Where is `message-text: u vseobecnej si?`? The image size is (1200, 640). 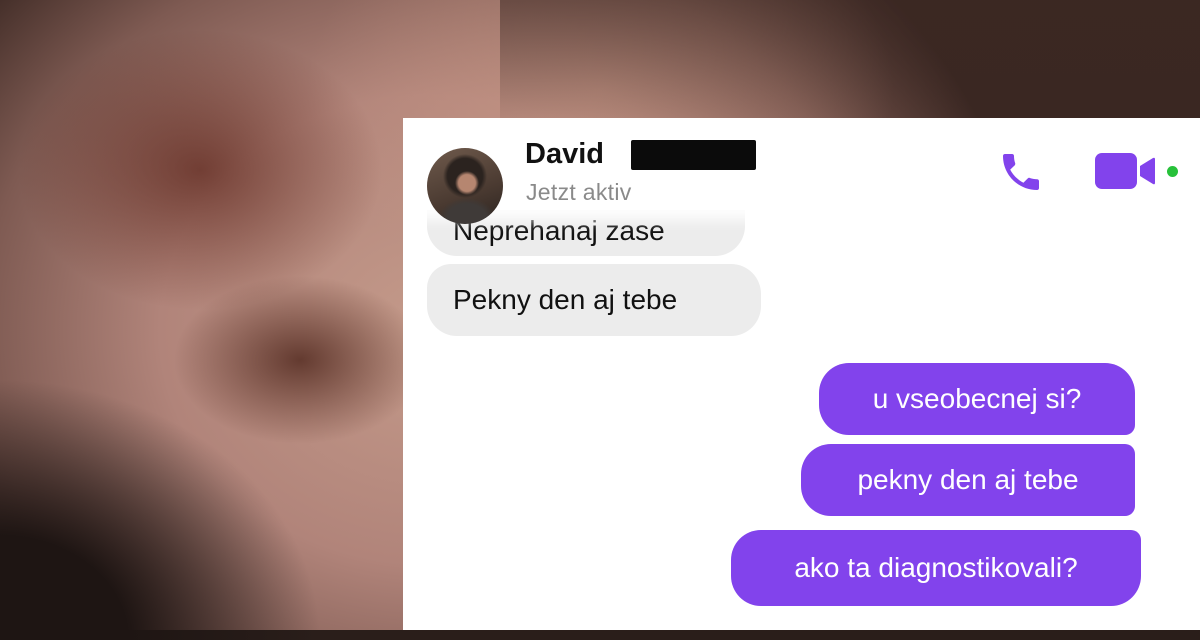 message-text: u vseobecnej si? is located at coordinates (977, 398).